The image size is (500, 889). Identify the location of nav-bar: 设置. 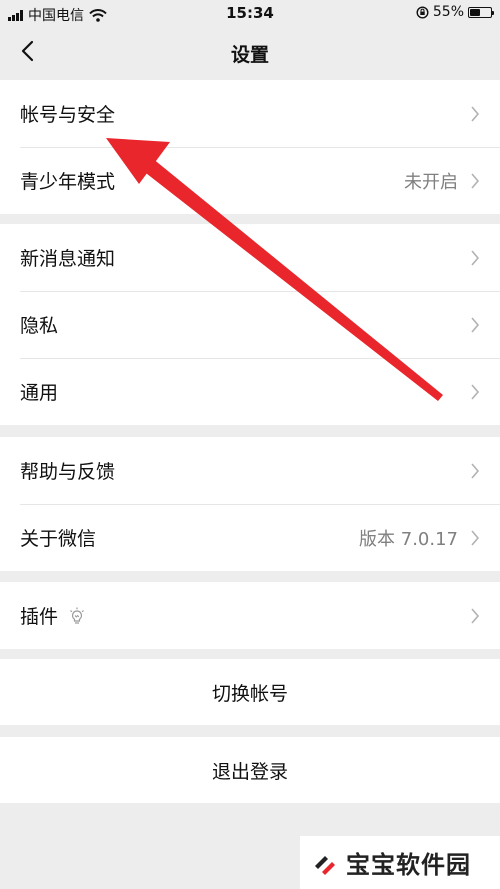
(250, 52).